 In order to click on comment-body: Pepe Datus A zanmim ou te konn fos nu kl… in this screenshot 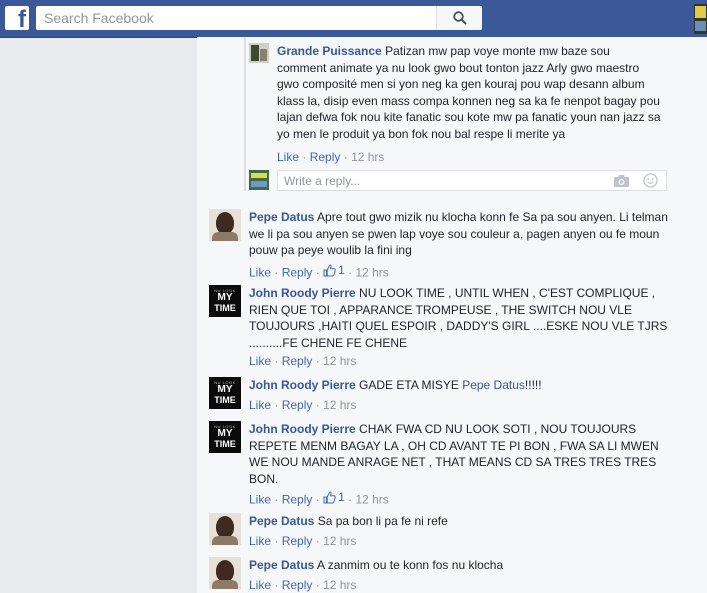, I will do `click(474, 565)`.